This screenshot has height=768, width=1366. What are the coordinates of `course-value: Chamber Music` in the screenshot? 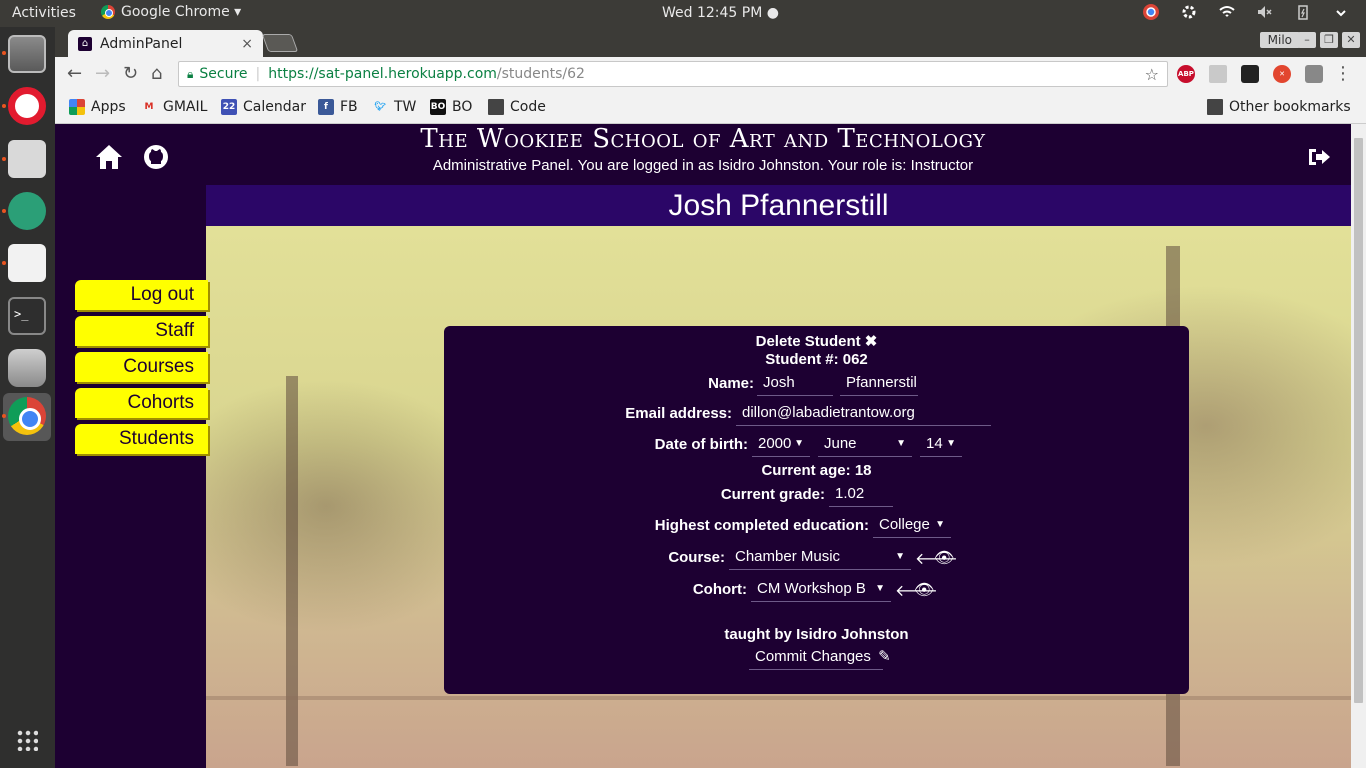 It's located at (788, 556).